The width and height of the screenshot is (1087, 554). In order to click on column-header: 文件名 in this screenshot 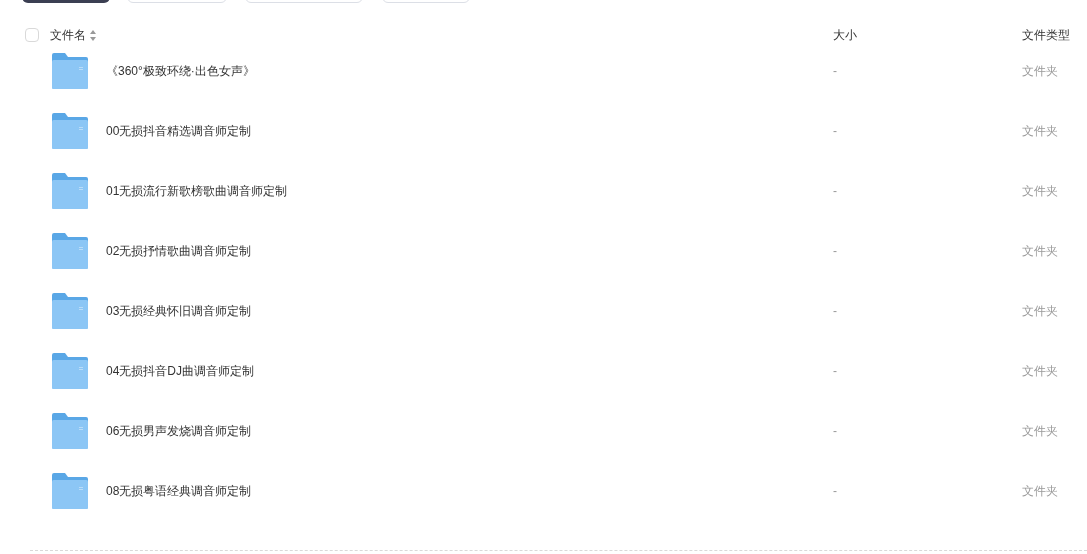, I will do `click(68, 35)`.